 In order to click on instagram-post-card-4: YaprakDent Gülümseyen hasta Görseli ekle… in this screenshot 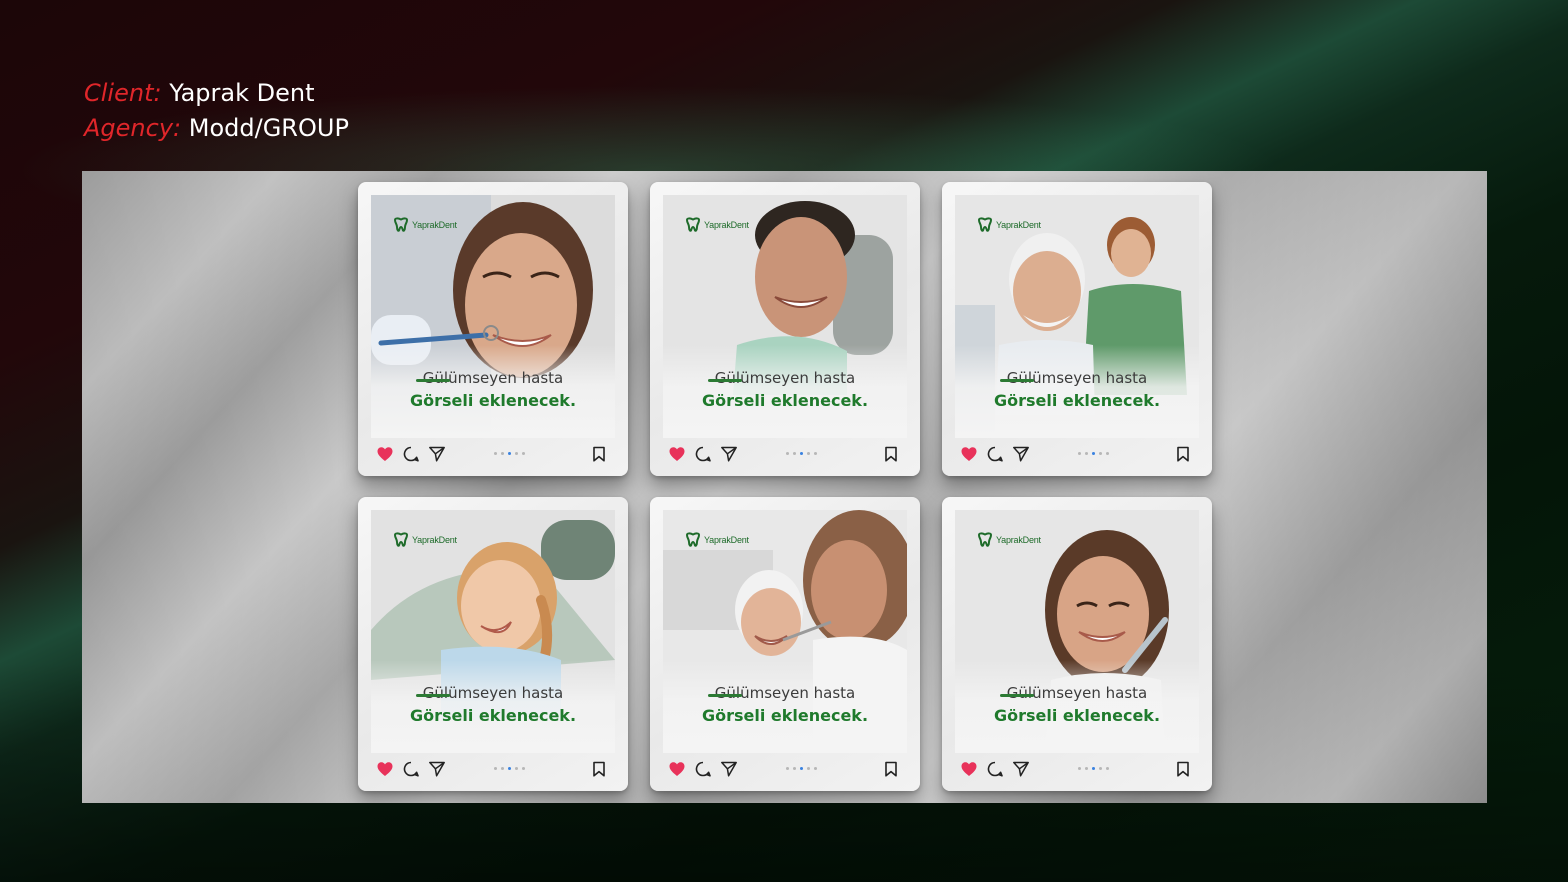, I will do `click(493, 644)`.